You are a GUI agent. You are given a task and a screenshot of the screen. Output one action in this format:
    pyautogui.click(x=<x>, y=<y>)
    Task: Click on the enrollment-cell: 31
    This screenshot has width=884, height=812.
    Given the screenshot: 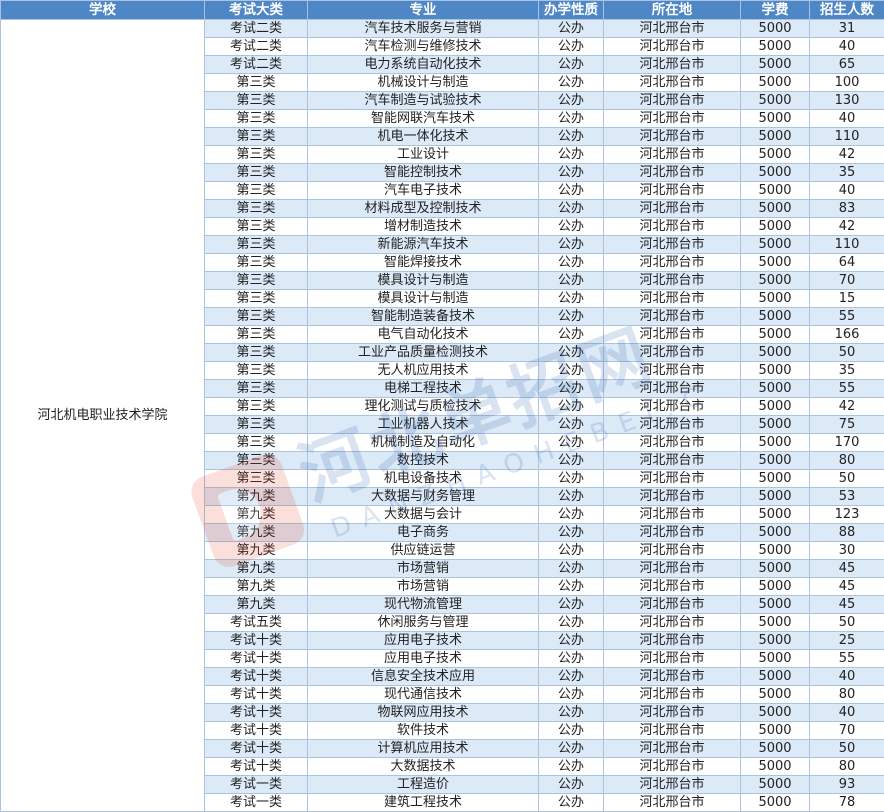 What is the action you would take?
    pyautogui.click(x=847, y=29)
    